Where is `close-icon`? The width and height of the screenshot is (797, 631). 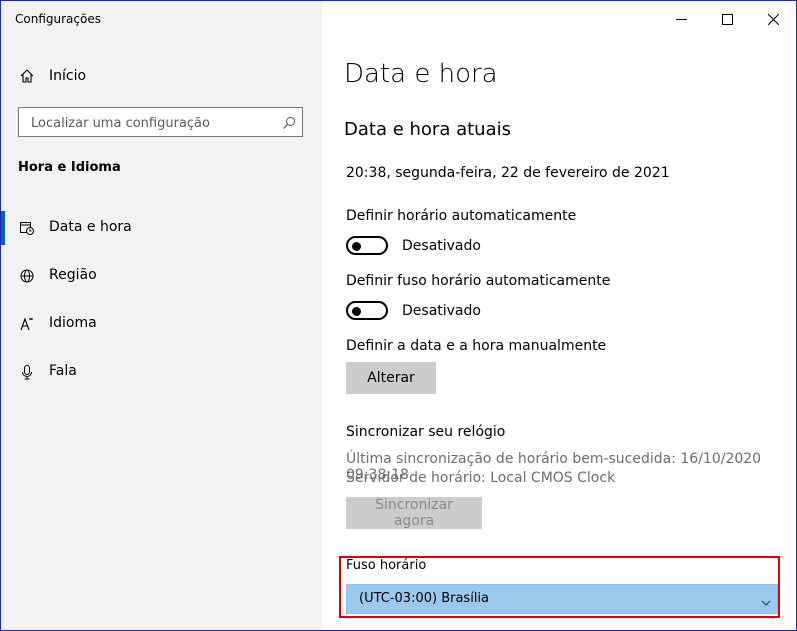
close-icon is located at coordinates (773, 19).